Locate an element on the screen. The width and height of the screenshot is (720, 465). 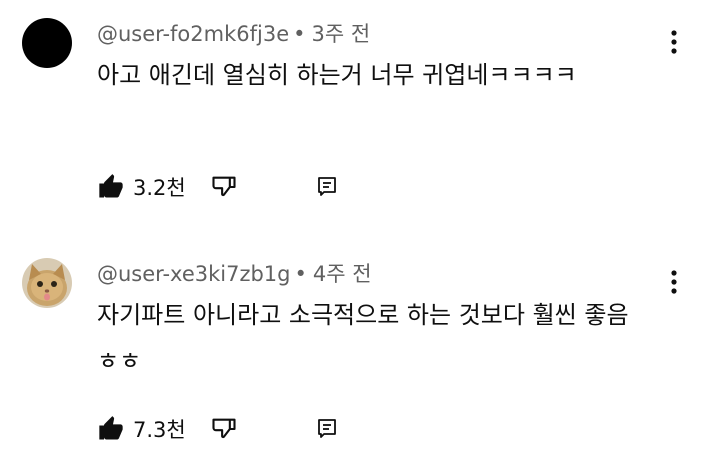
comment-text: 아고 애긴데 열심히 하는거 너무 귀엽네ㅋㅋㅋㅋ is located at coordinates (337, 75).